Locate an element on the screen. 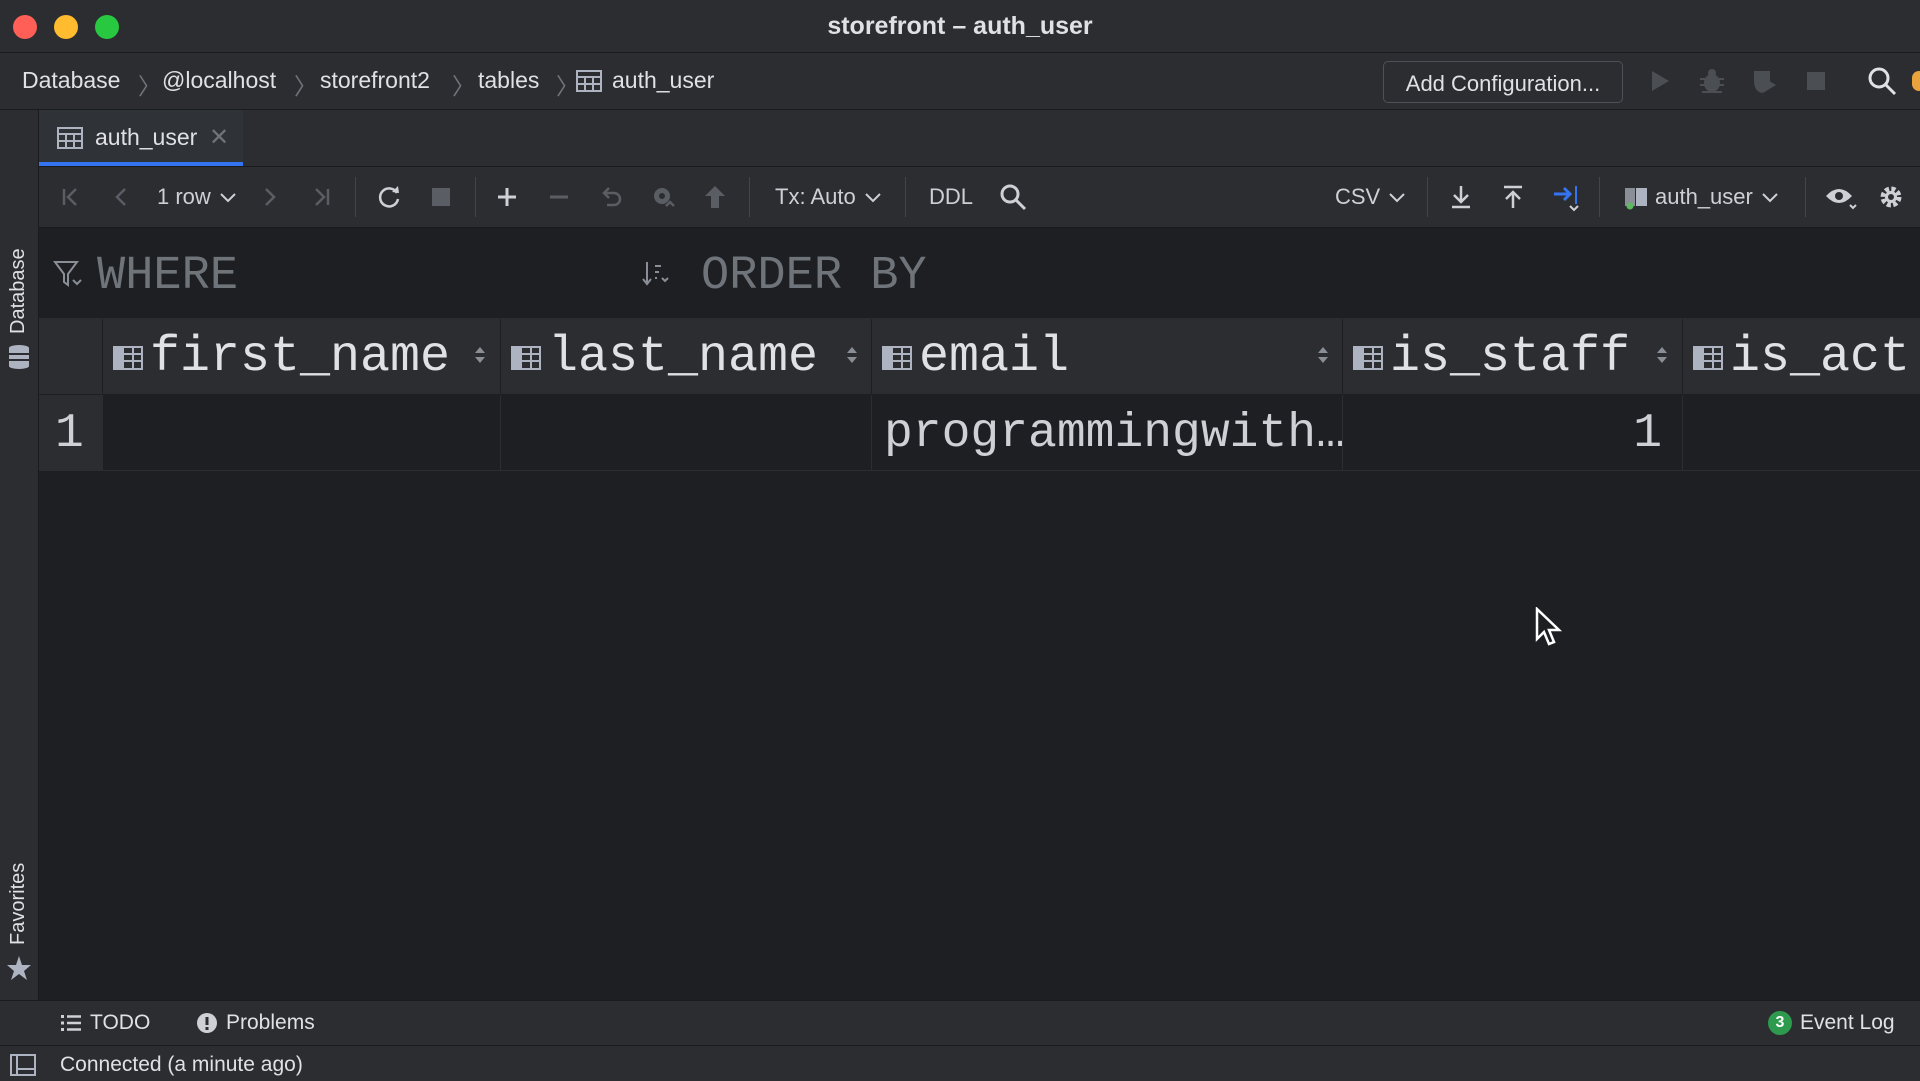 This screenshot has height=1081, width=1920. run-icon is located at coordinates (1660, 81).